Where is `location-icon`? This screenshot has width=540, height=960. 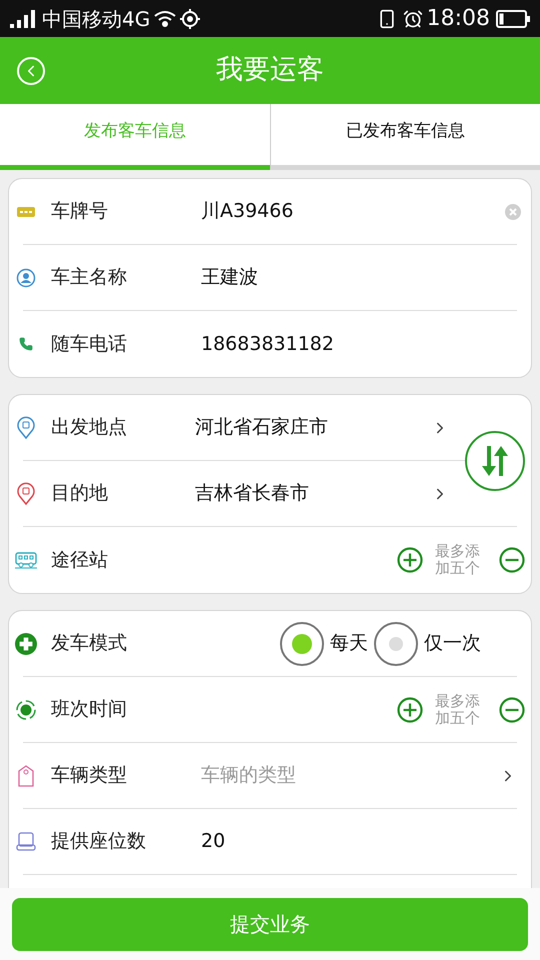
location-icon is located at coordinates (190, 18).